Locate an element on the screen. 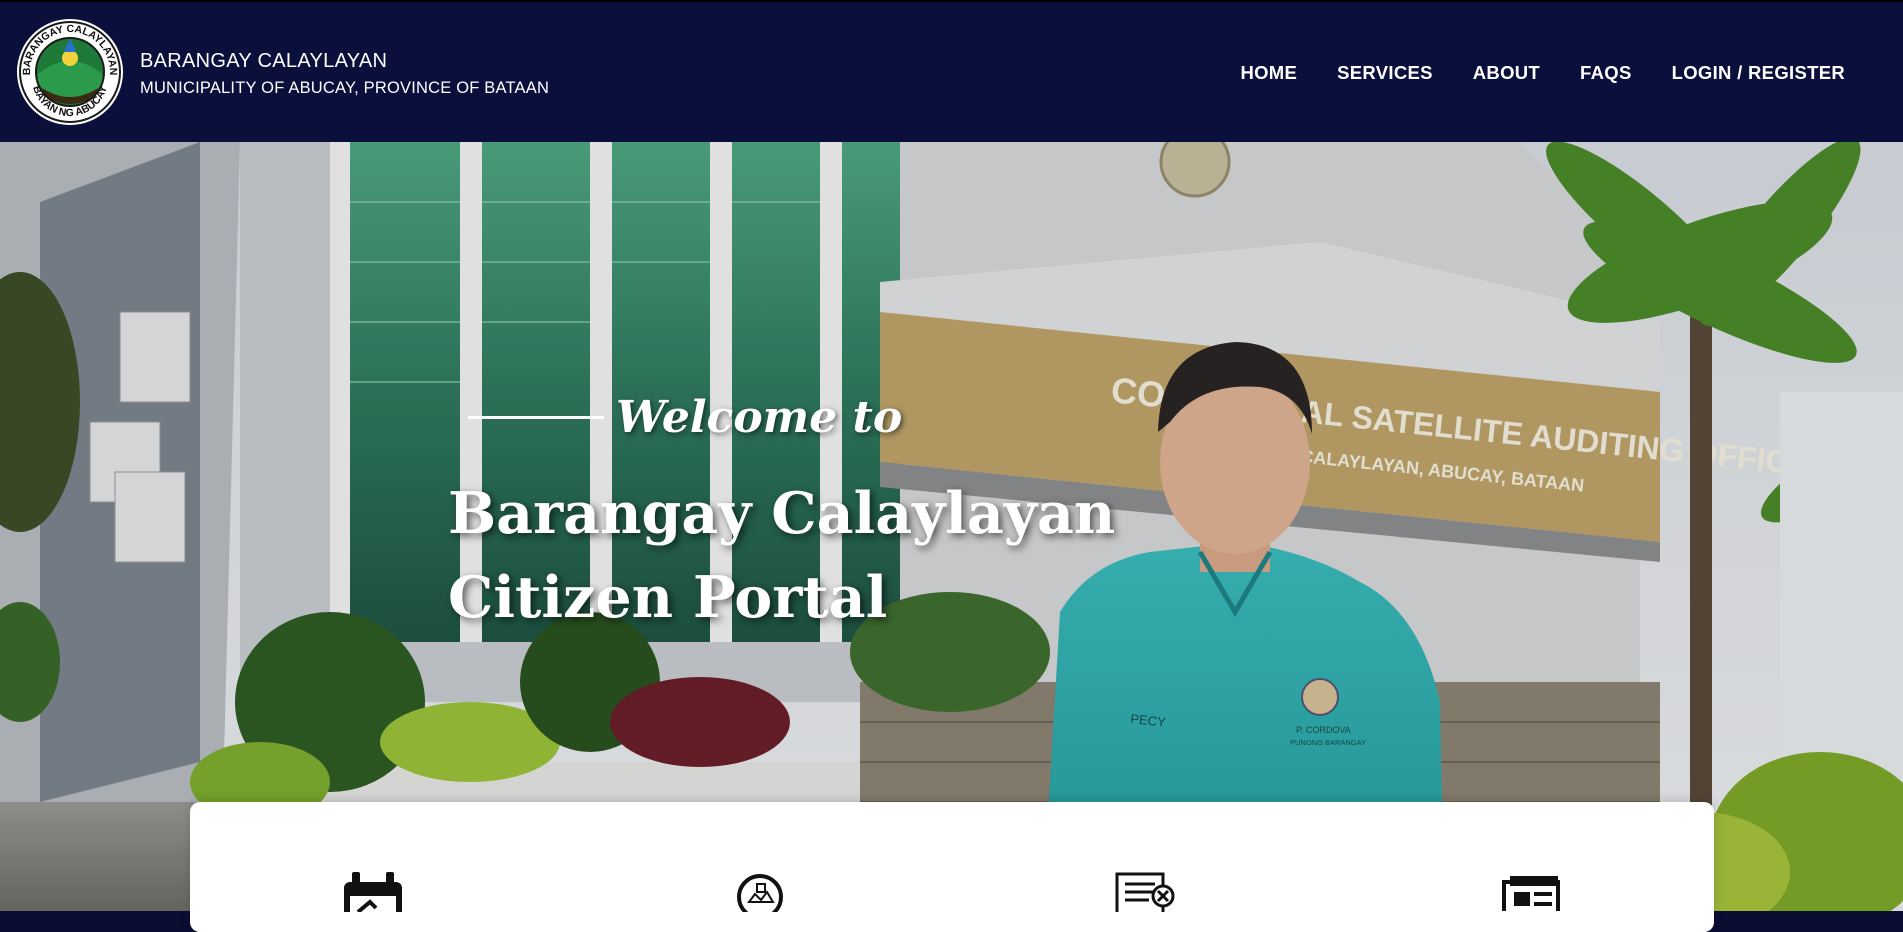 This screenshot has width=1903, height=932. nav-login-register: LOGIN / REGISTER is located at coordinates (1758, 73).